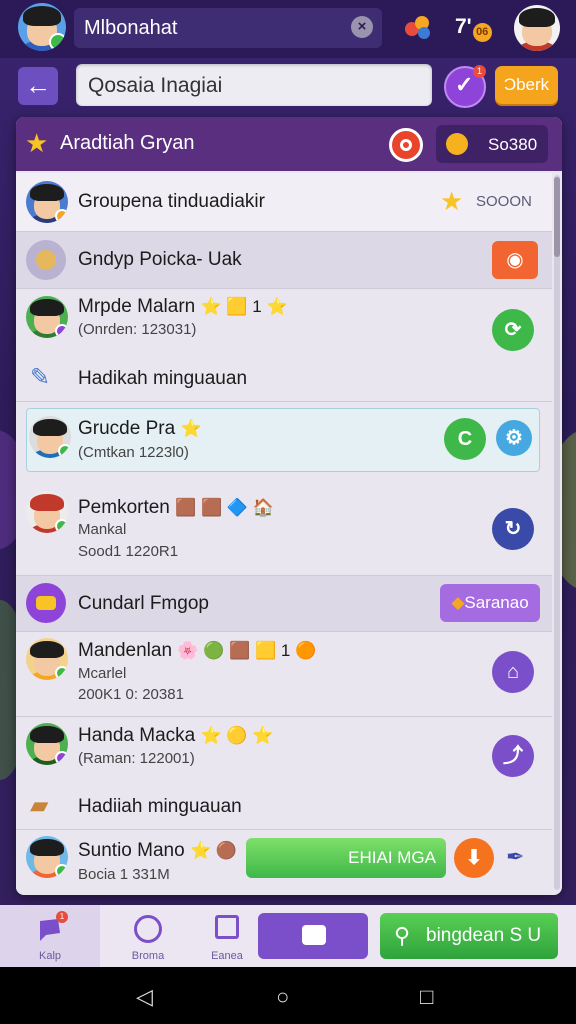 The image size is (576, 1024). What do you see at coordinates (254, 85) in the screenshot?
I see `group-name-input: Qosaia Inagiai` at bounding box center [254, 85].